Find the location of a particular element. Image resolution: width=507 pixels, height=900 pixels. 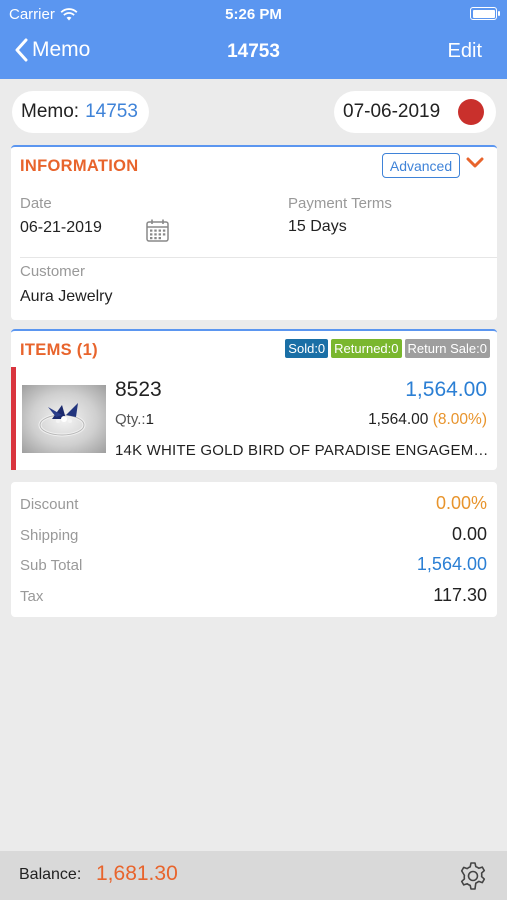

tax-row: Tax 117.30 is located at coordinates (253, 597).